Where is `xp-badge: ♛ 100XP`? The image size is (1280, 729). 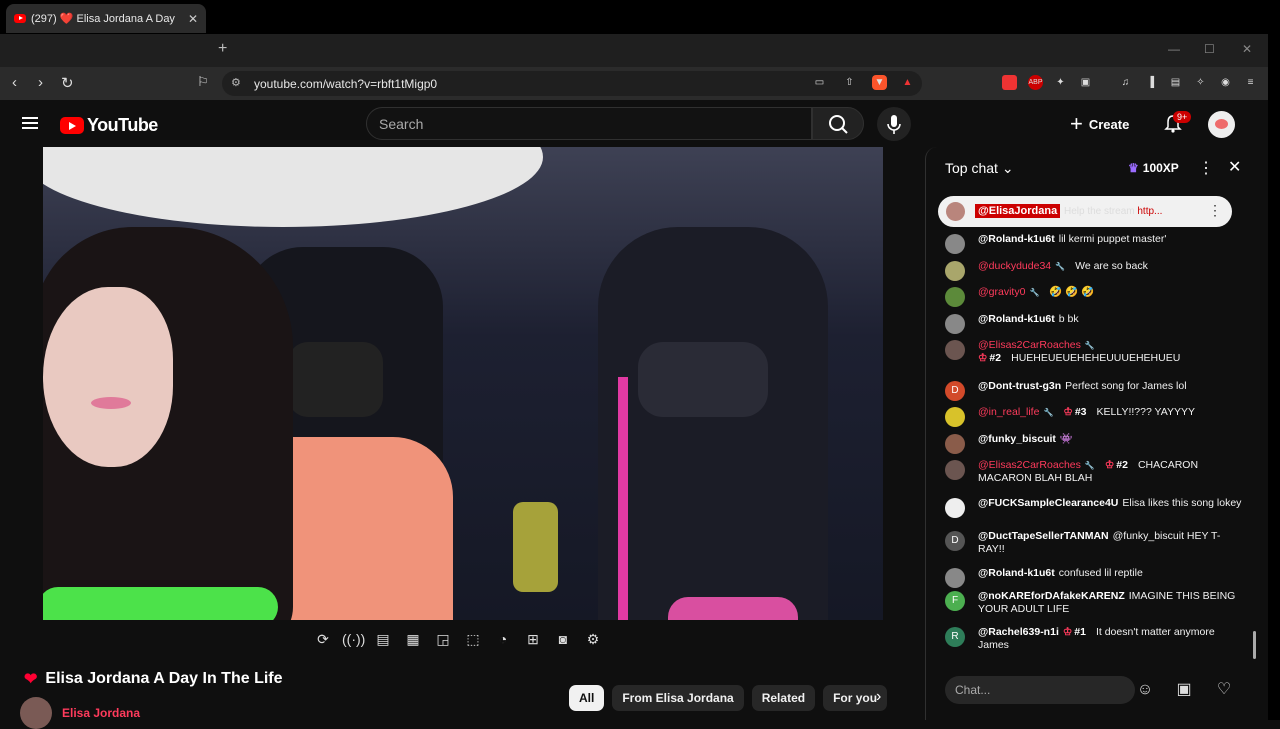 xp-badge: ♛ 100XP is located at coordinates (1153, 168).